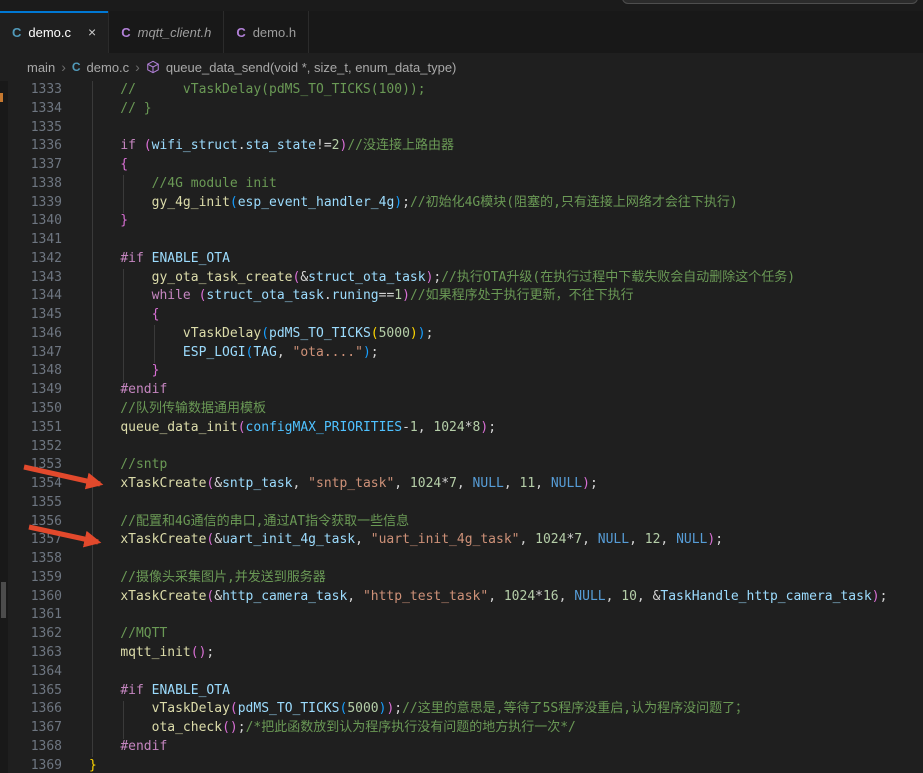 The image size is (923, 773). What do you see at coordinates (461, 672) in the screenshot?
I see `code-line: 1364` at bounding box center [461, 672].